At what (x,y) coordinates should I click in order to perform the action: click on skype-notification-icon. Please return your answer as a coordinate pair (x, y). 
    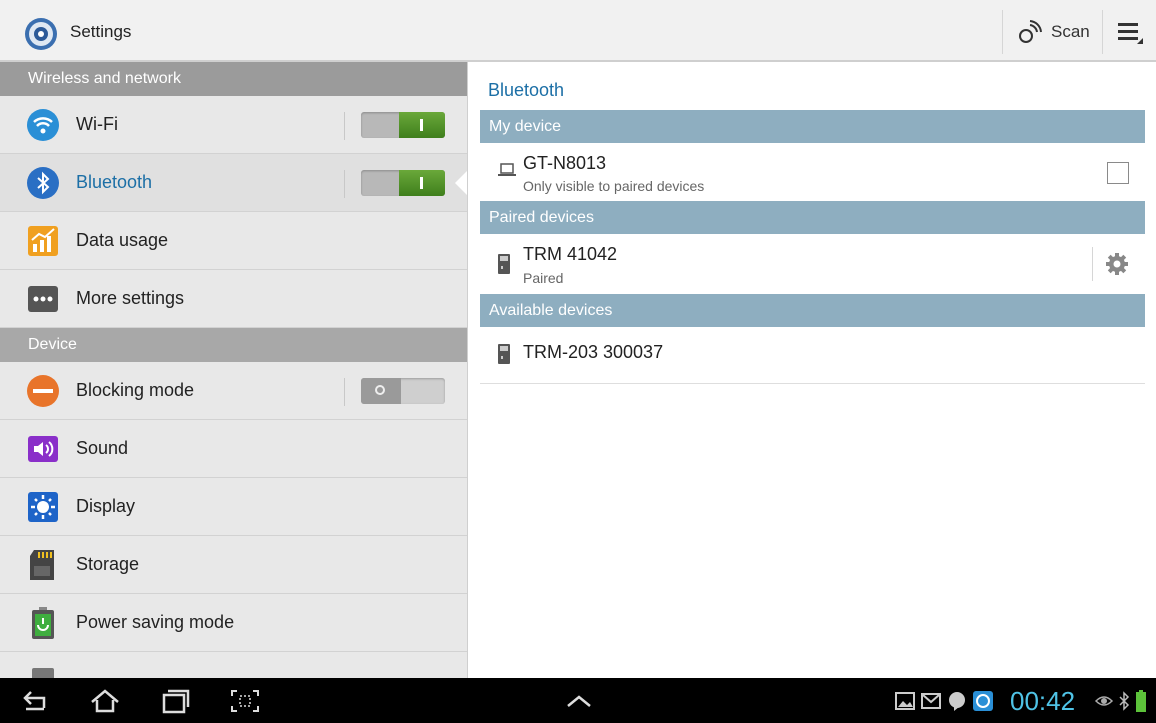
    Looking at the image, I should click on (983, 701).